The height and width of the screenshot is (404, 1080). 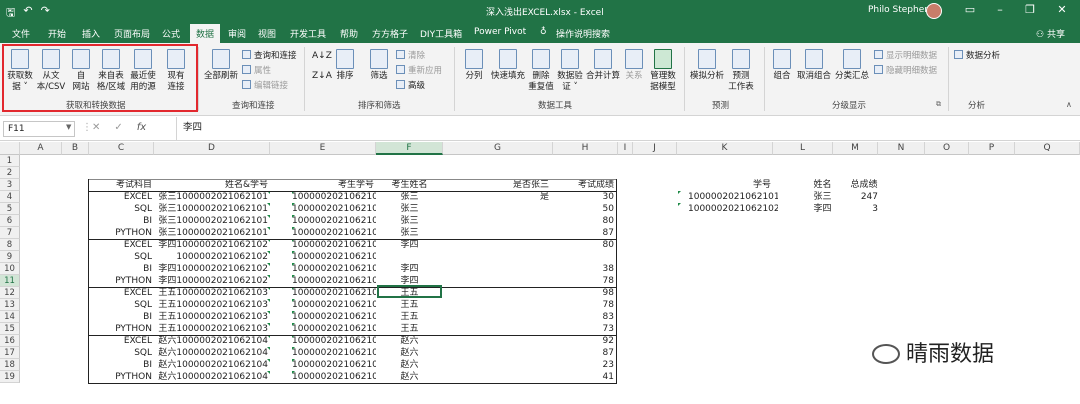 What do you see at coordinates (68, 127) in the screenshot?
I see `name-box-dropdown-icon: ▼` at bounding box center [68, 127].